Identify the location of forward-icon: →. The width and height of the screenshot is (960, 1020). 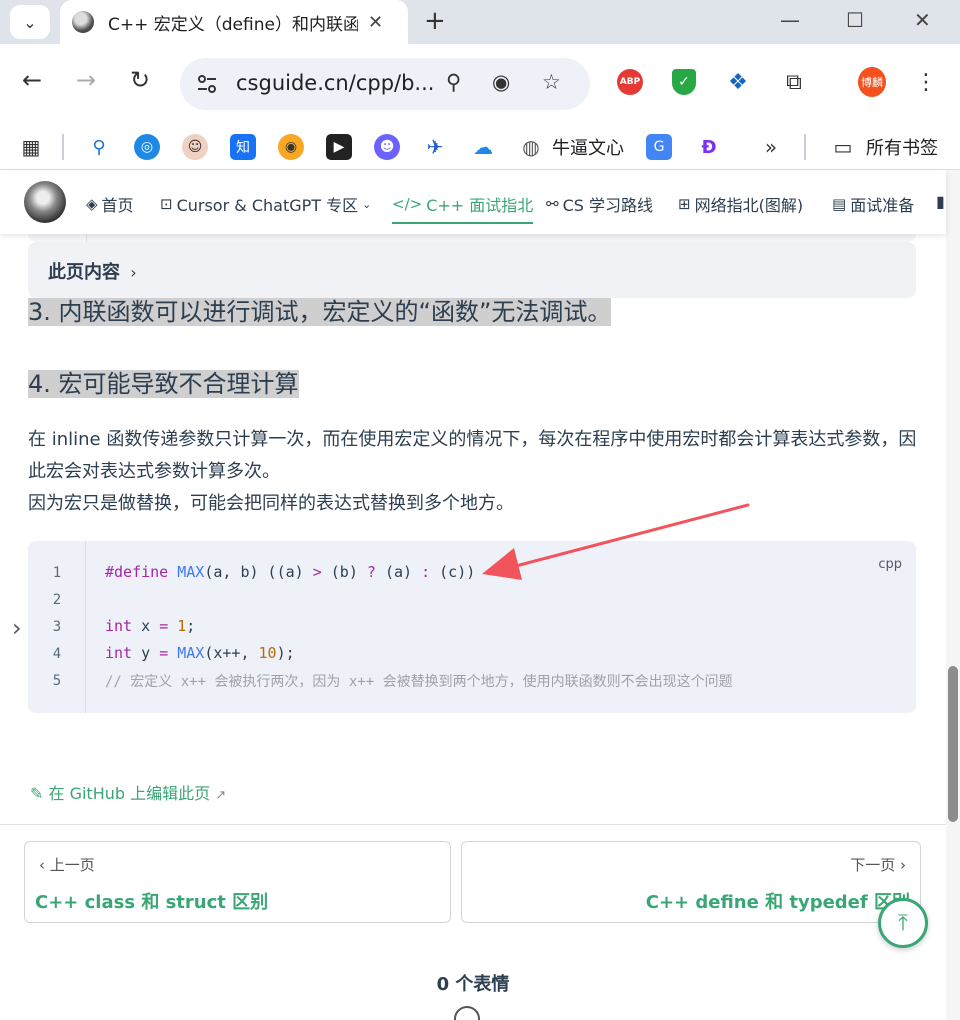
(86, 80).